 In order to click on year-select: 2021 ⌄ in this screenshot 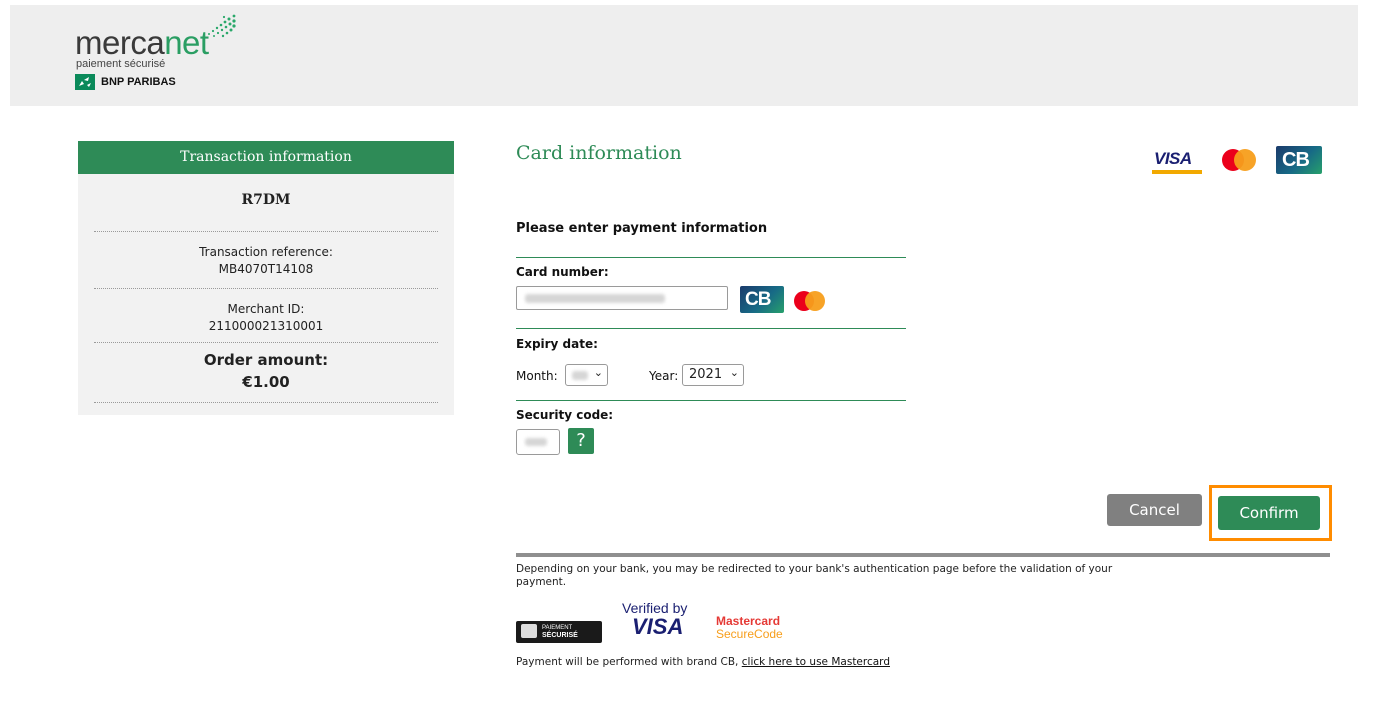, I will do `click(713, 375)`.